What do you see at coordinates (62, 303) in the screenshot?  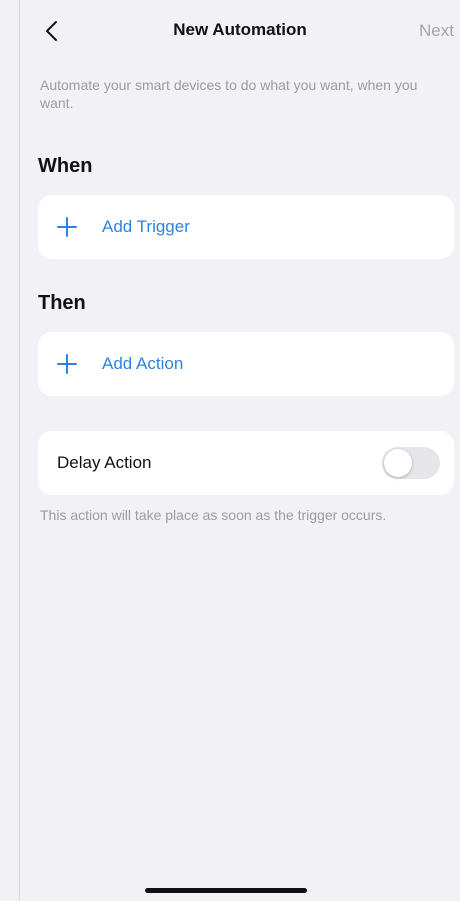 I see `then-heading: Then` at bounding box center [62, 303].